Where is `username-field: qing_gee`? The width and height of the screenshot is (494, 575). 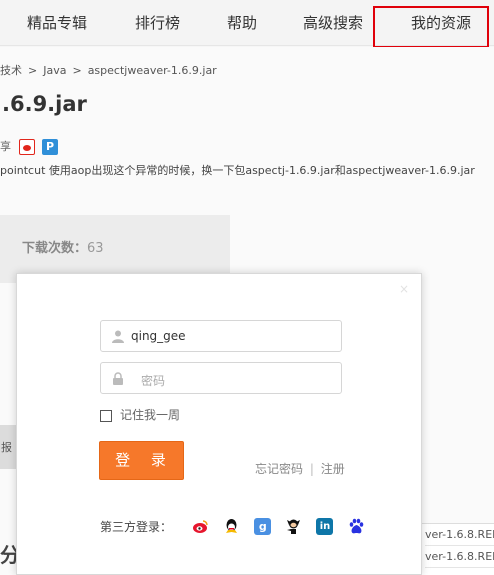
username-field: qing_gee is located at coordinates (221, 336).